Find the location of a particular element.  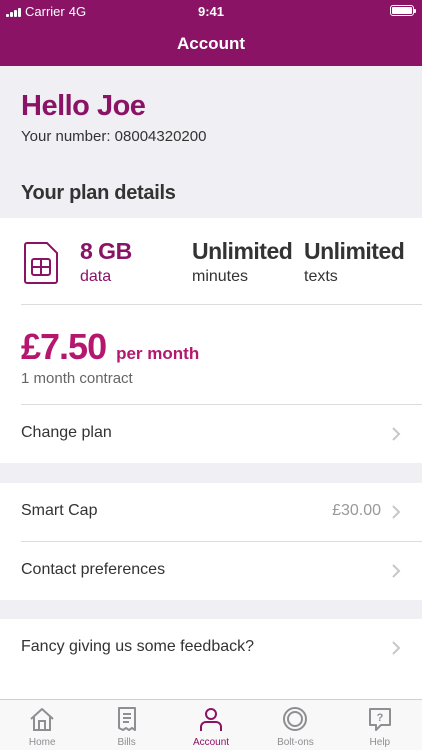

status-bar: Carrier 4G 9:41 is located at coordinates (211, 11).